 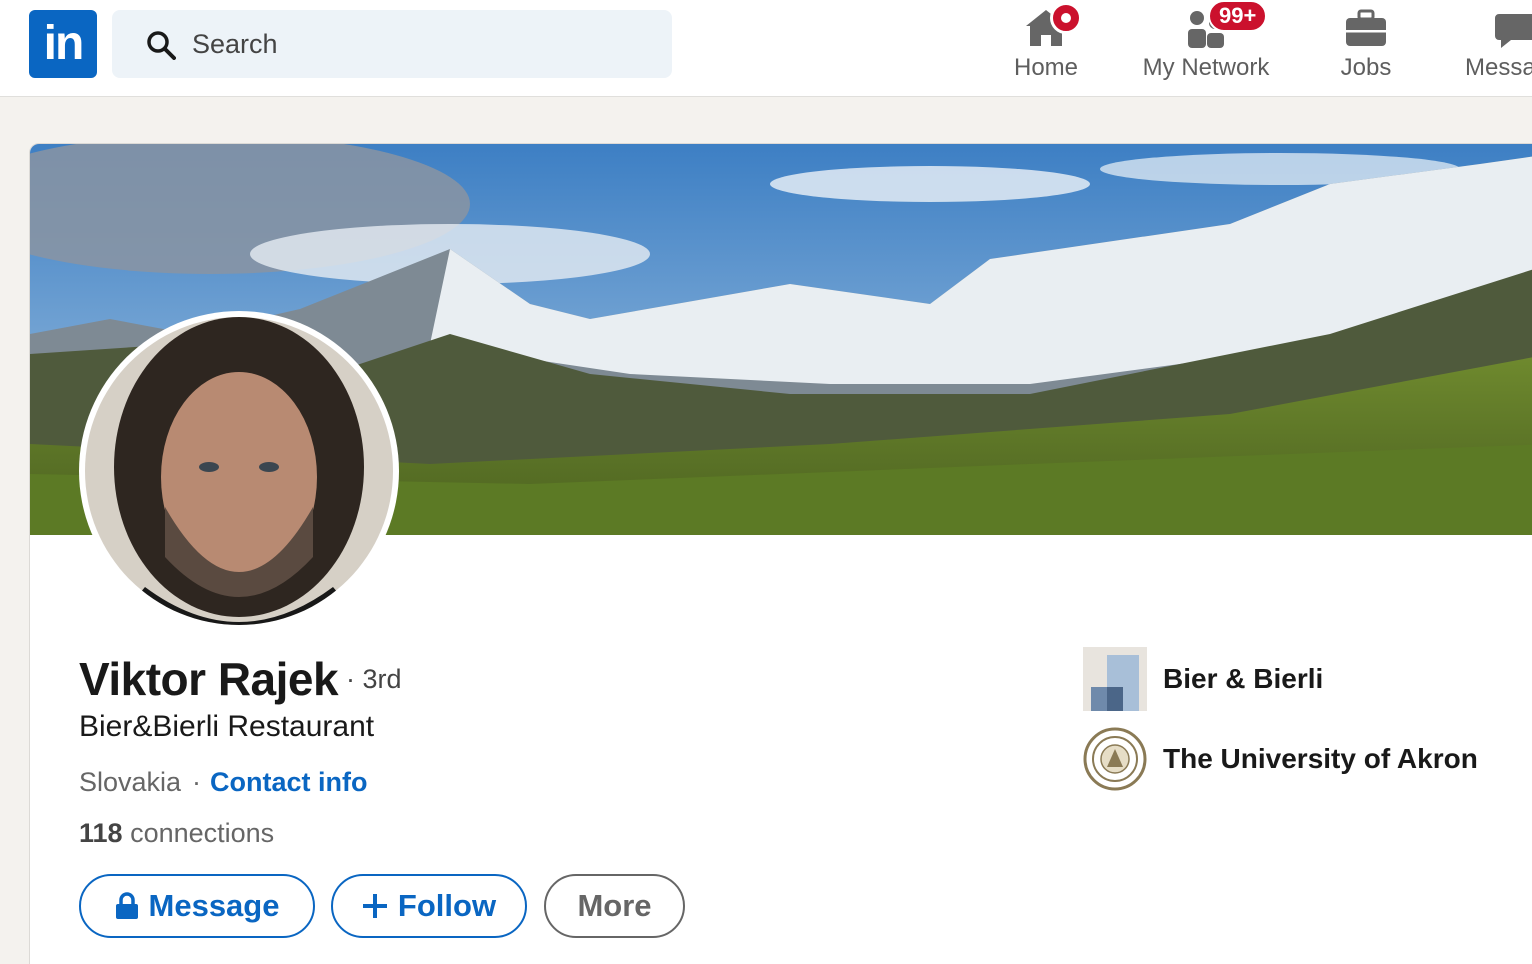 I want to click on chat-icon, so click(x=1513, y=31).